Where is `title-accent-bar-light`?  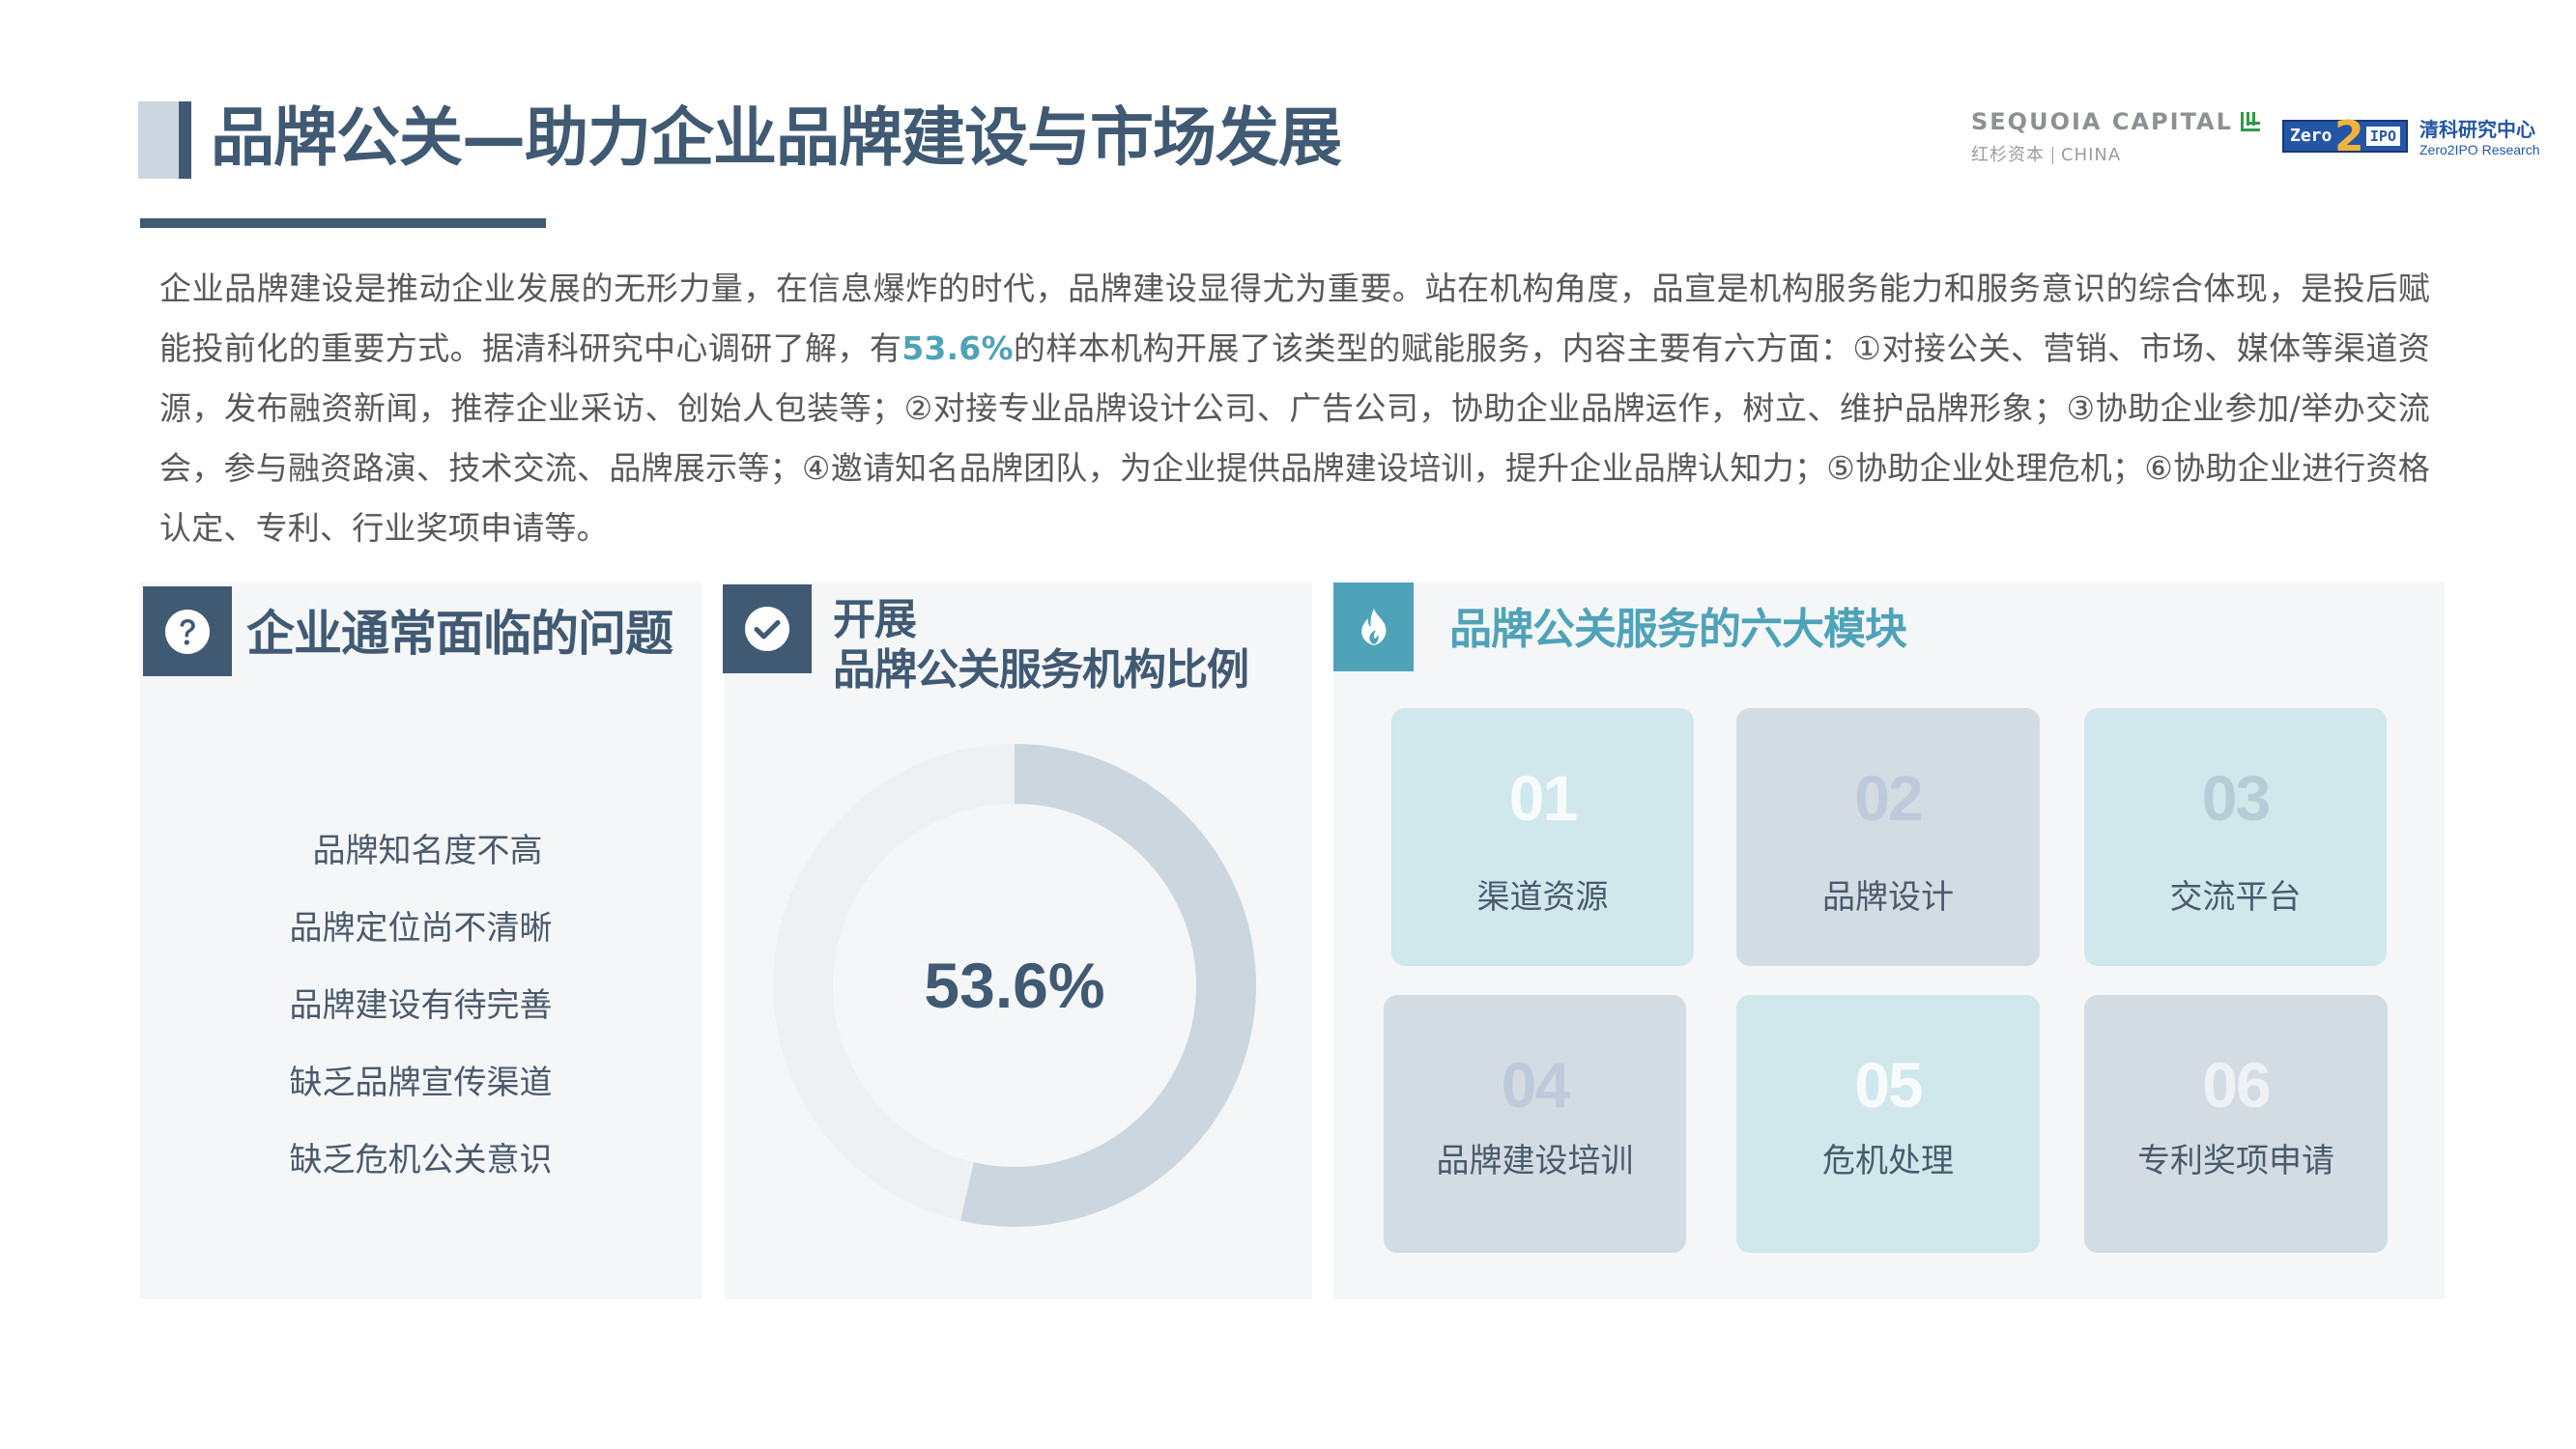
title-accent-bar-light is located at coordinates (159, 140).